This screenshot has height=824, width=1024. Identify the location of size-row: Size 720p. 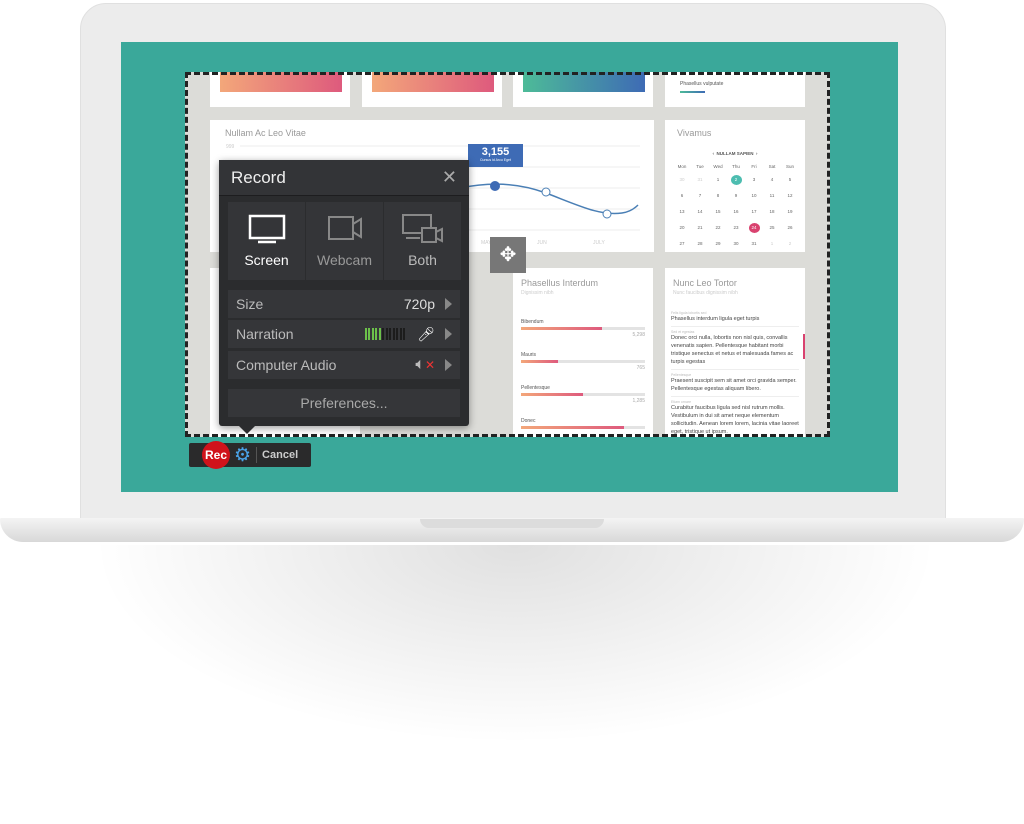
(344, 304).